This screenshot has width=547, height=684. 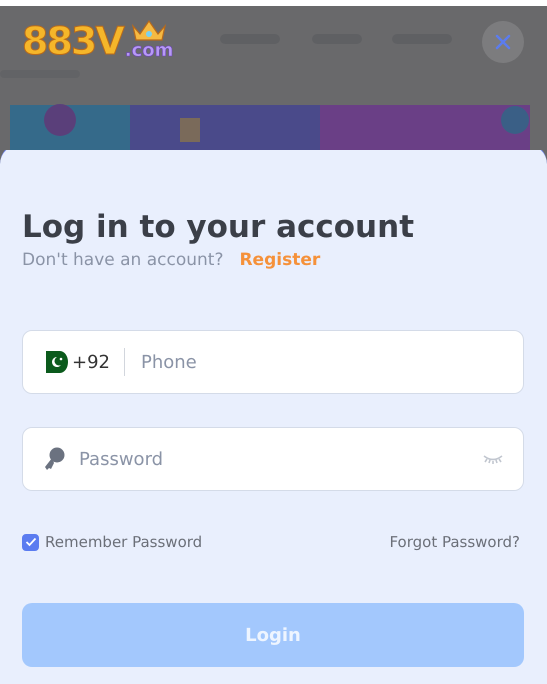 I want to click on eye-closed-icon, so click(x=493, y=459).